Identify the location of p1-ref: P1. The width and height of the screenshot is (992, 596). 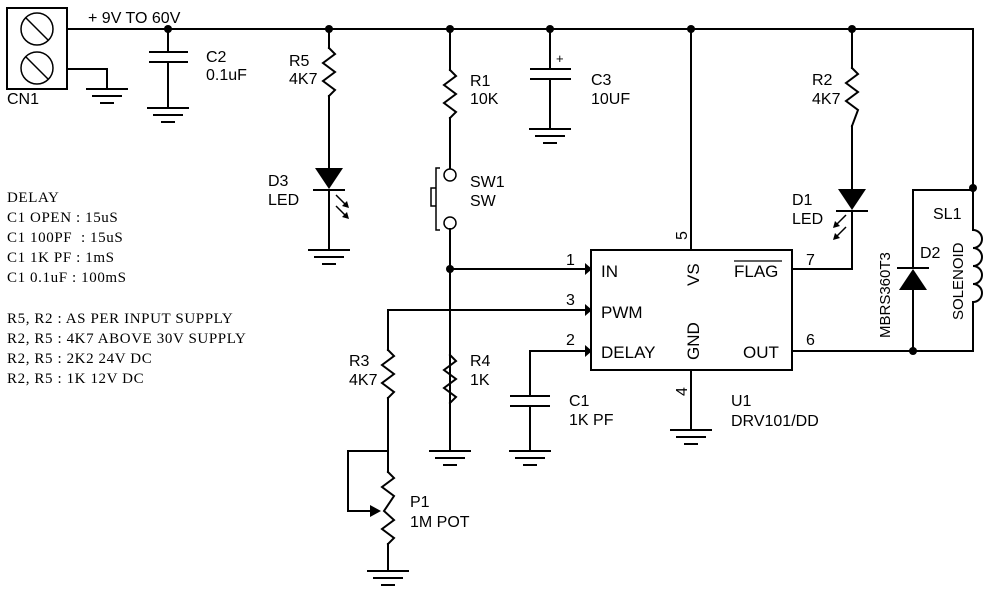
(420, 502).